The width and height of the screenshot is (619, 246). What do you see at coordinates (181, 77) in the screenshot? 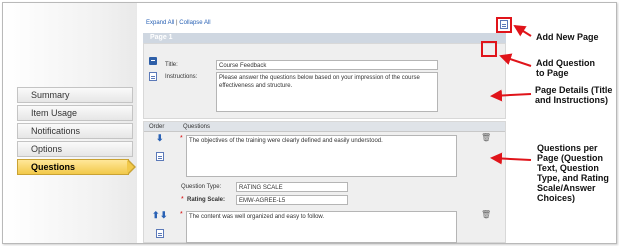
I see `instructions-label: Instructions:` at bounding box center [181, 77].